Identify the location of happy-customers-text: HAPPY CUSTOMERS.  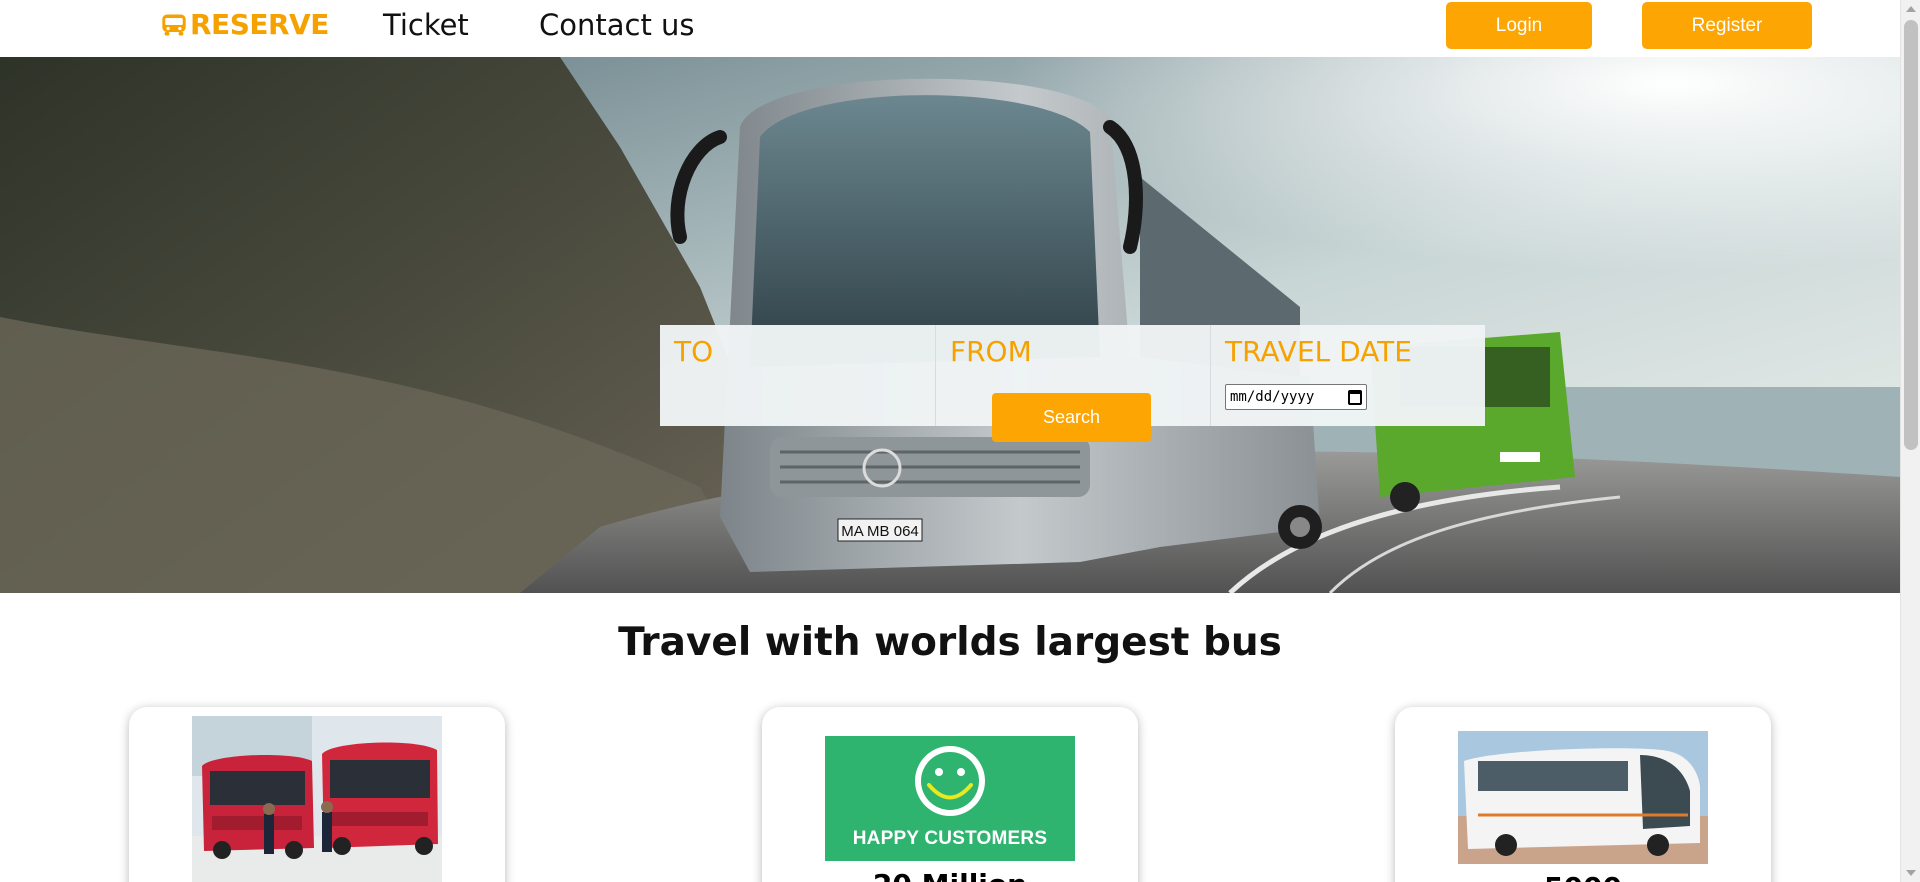
(950, 838).